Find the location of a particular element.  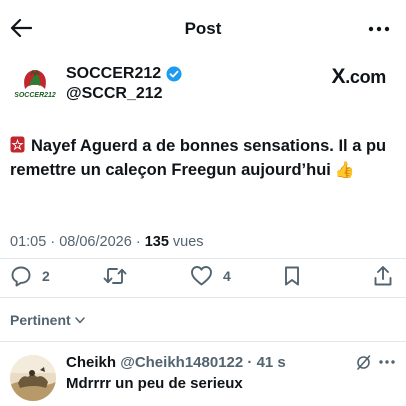

author-name-text: SOCCER212 is located at coordinates (114, 73).